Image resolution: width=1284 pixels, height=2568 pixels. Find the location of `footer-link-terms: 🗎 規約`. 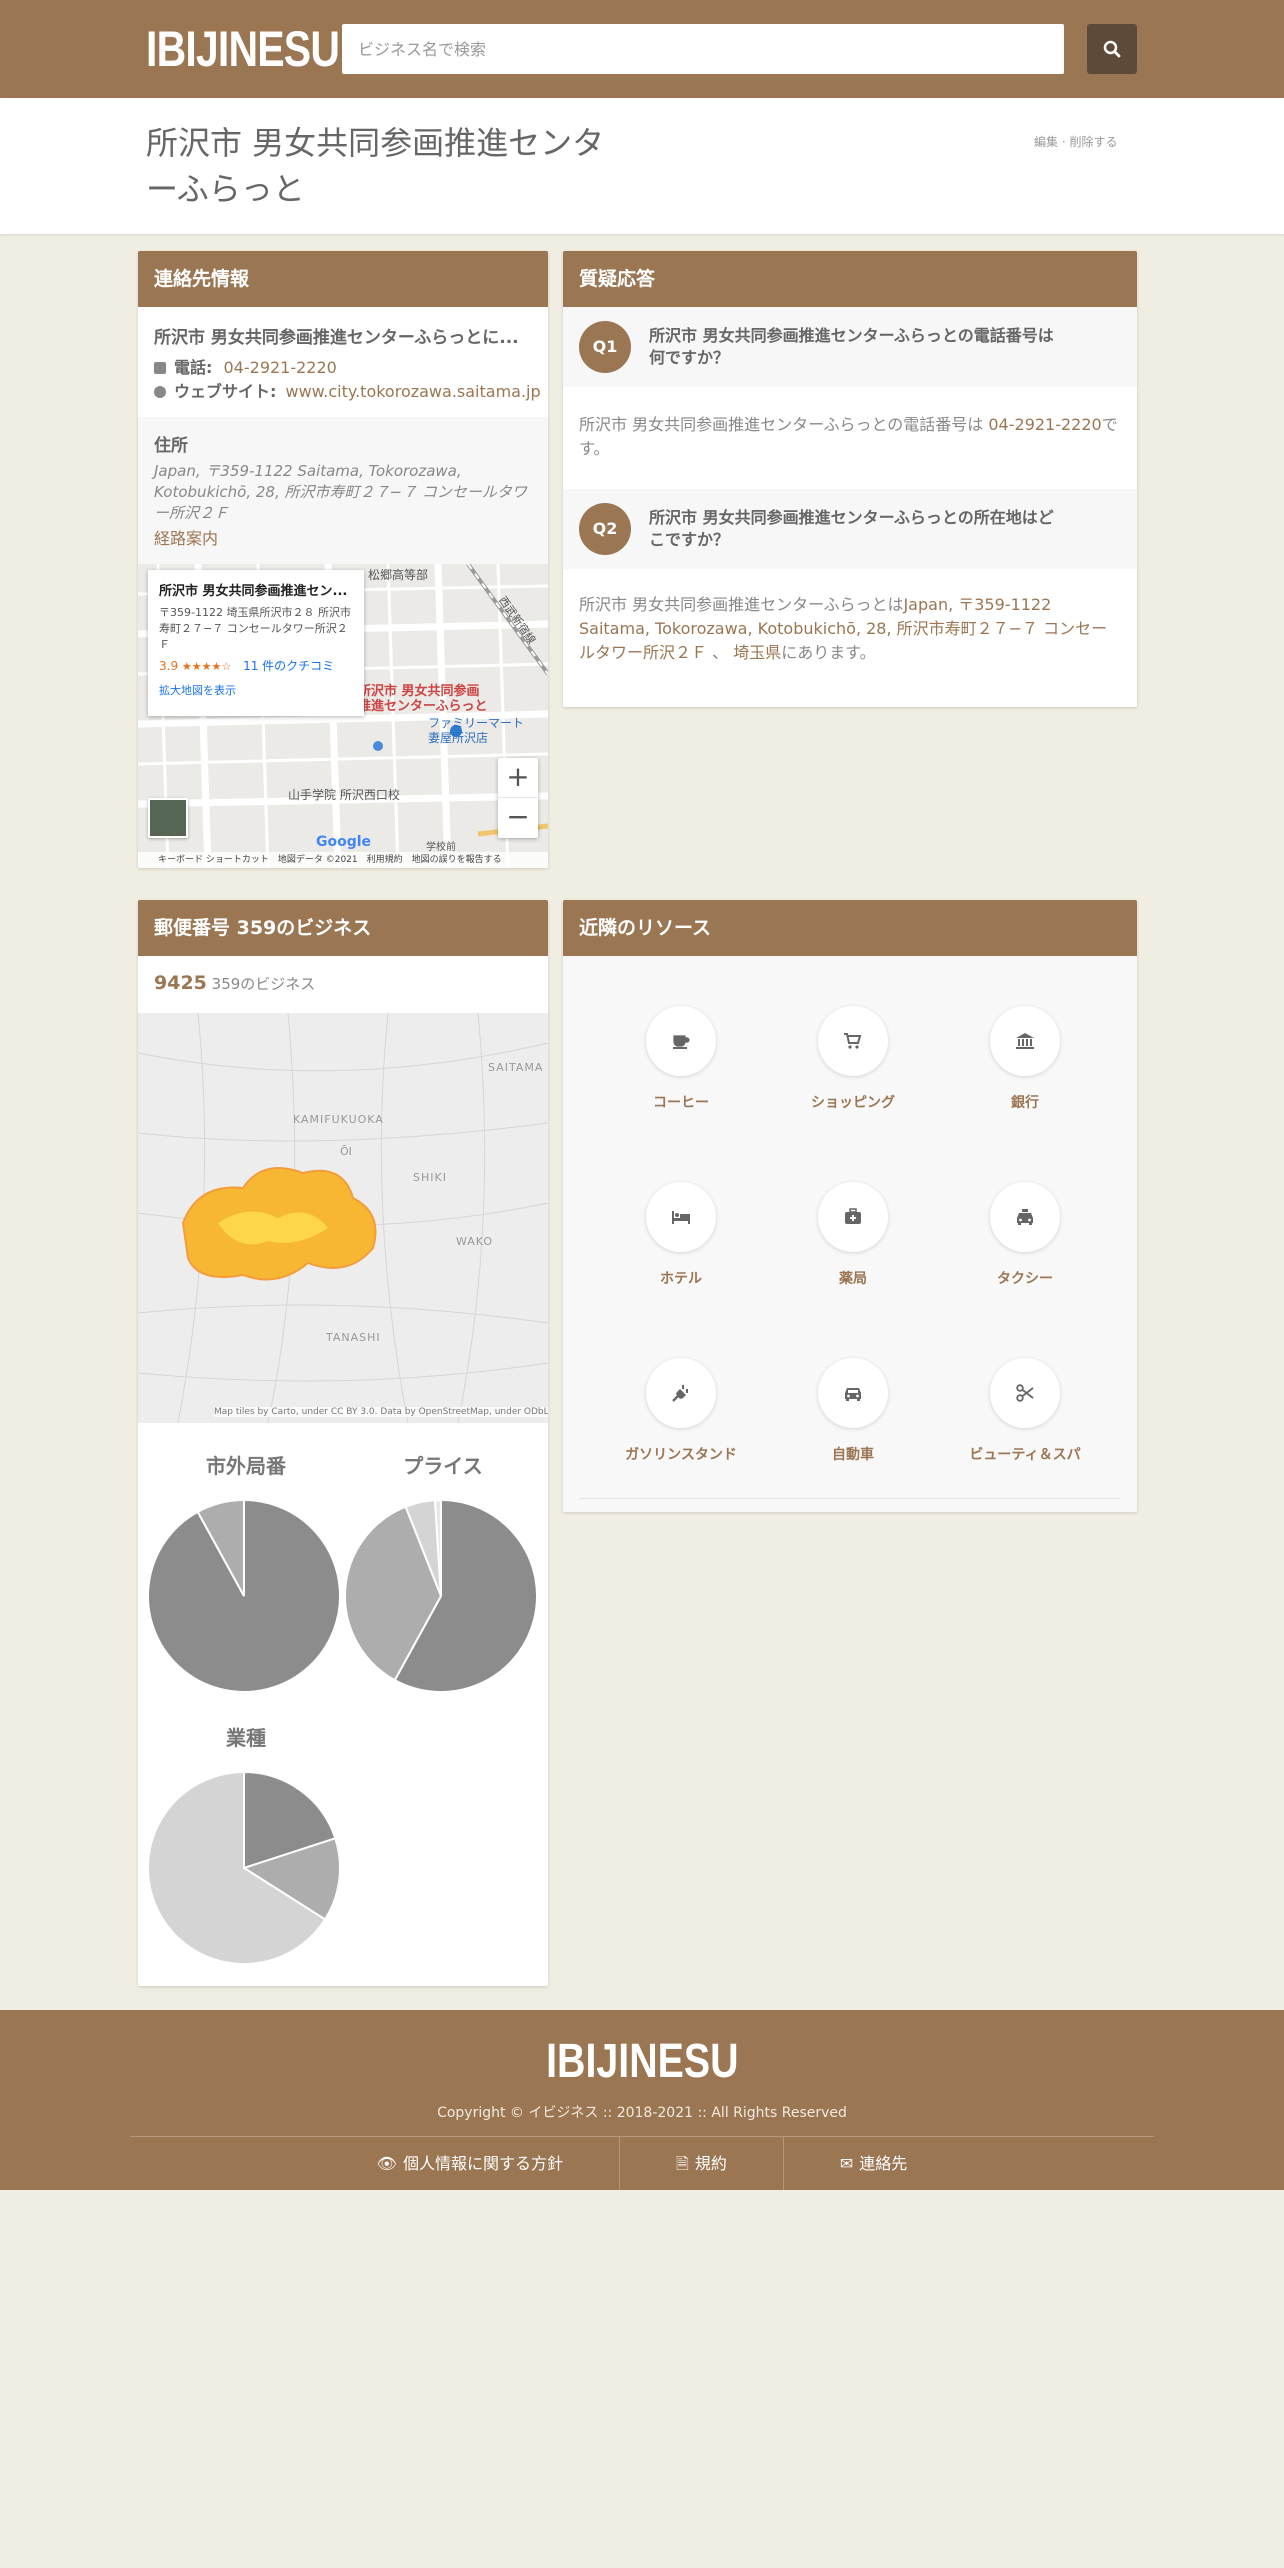

footer-link-terms: 🗎 規約 is located at coordinates (702, 2163).